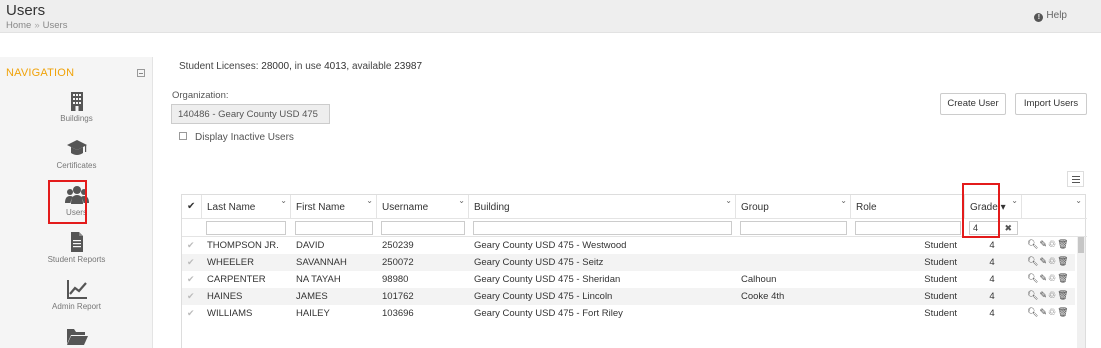 Image resolution: width=1101 pixels, height=348 pixels. Describe the element at coordinates (992, 313) in the screenshot. I see `cell-grade: 4` at that location.